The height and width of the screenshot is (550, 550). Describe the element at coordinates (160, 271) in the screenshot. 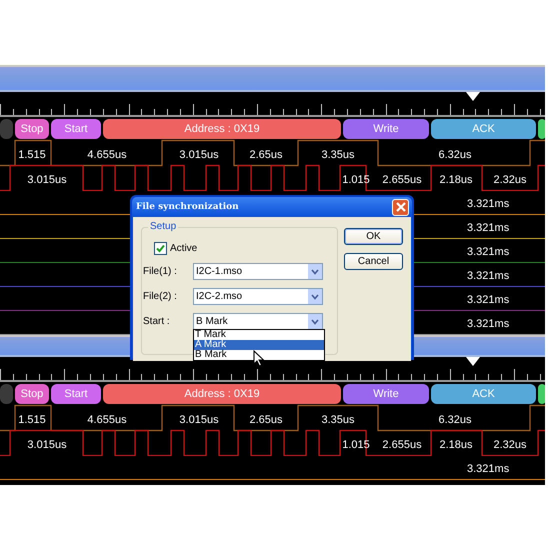

I see `field-label: File(1) :` at that location.